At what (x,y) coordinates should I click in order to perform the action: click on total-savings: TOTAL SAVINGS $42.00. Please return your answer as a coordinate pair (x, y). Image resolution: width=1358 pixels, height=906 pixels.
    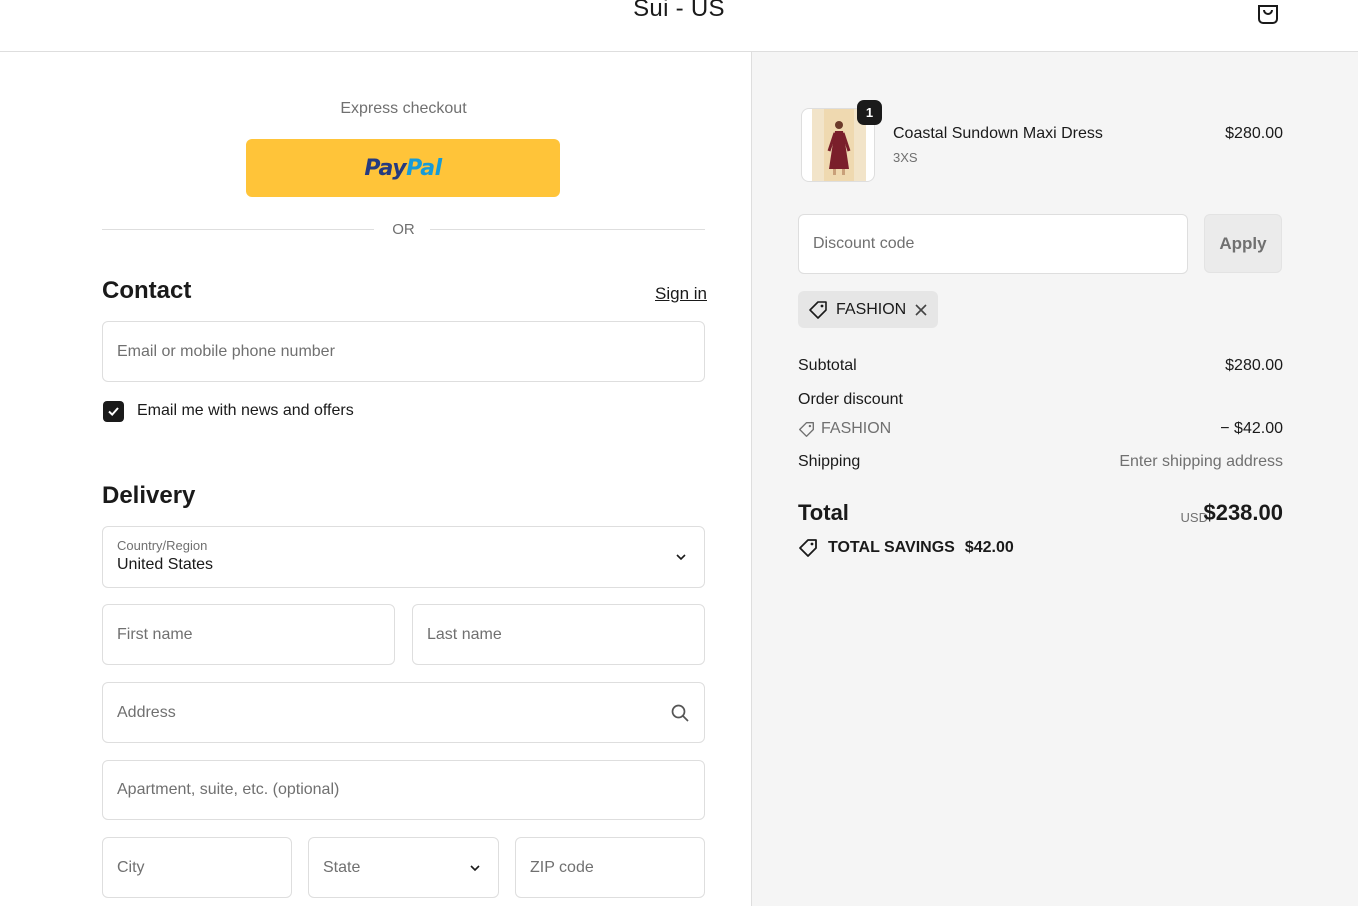
    Looking at the image, I should click on (906, 548).